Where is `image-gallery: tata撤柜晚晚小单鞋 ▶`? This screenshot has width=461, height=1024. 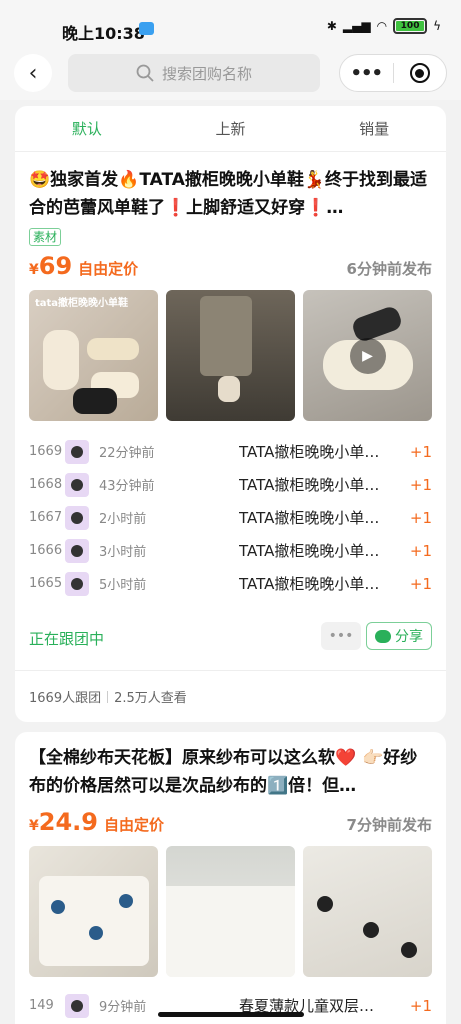 image-gallery: tata撤柜晚晚小单鞋 ▶ is located at coordinates (230, 355).